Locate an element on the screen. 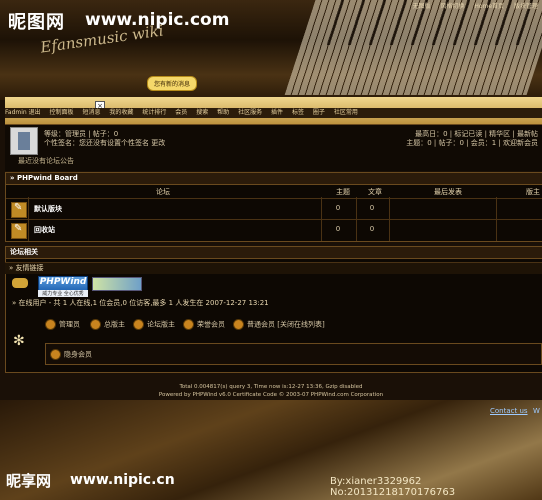  nav-item-tags: 标签 is located at coordinates (298, 112).